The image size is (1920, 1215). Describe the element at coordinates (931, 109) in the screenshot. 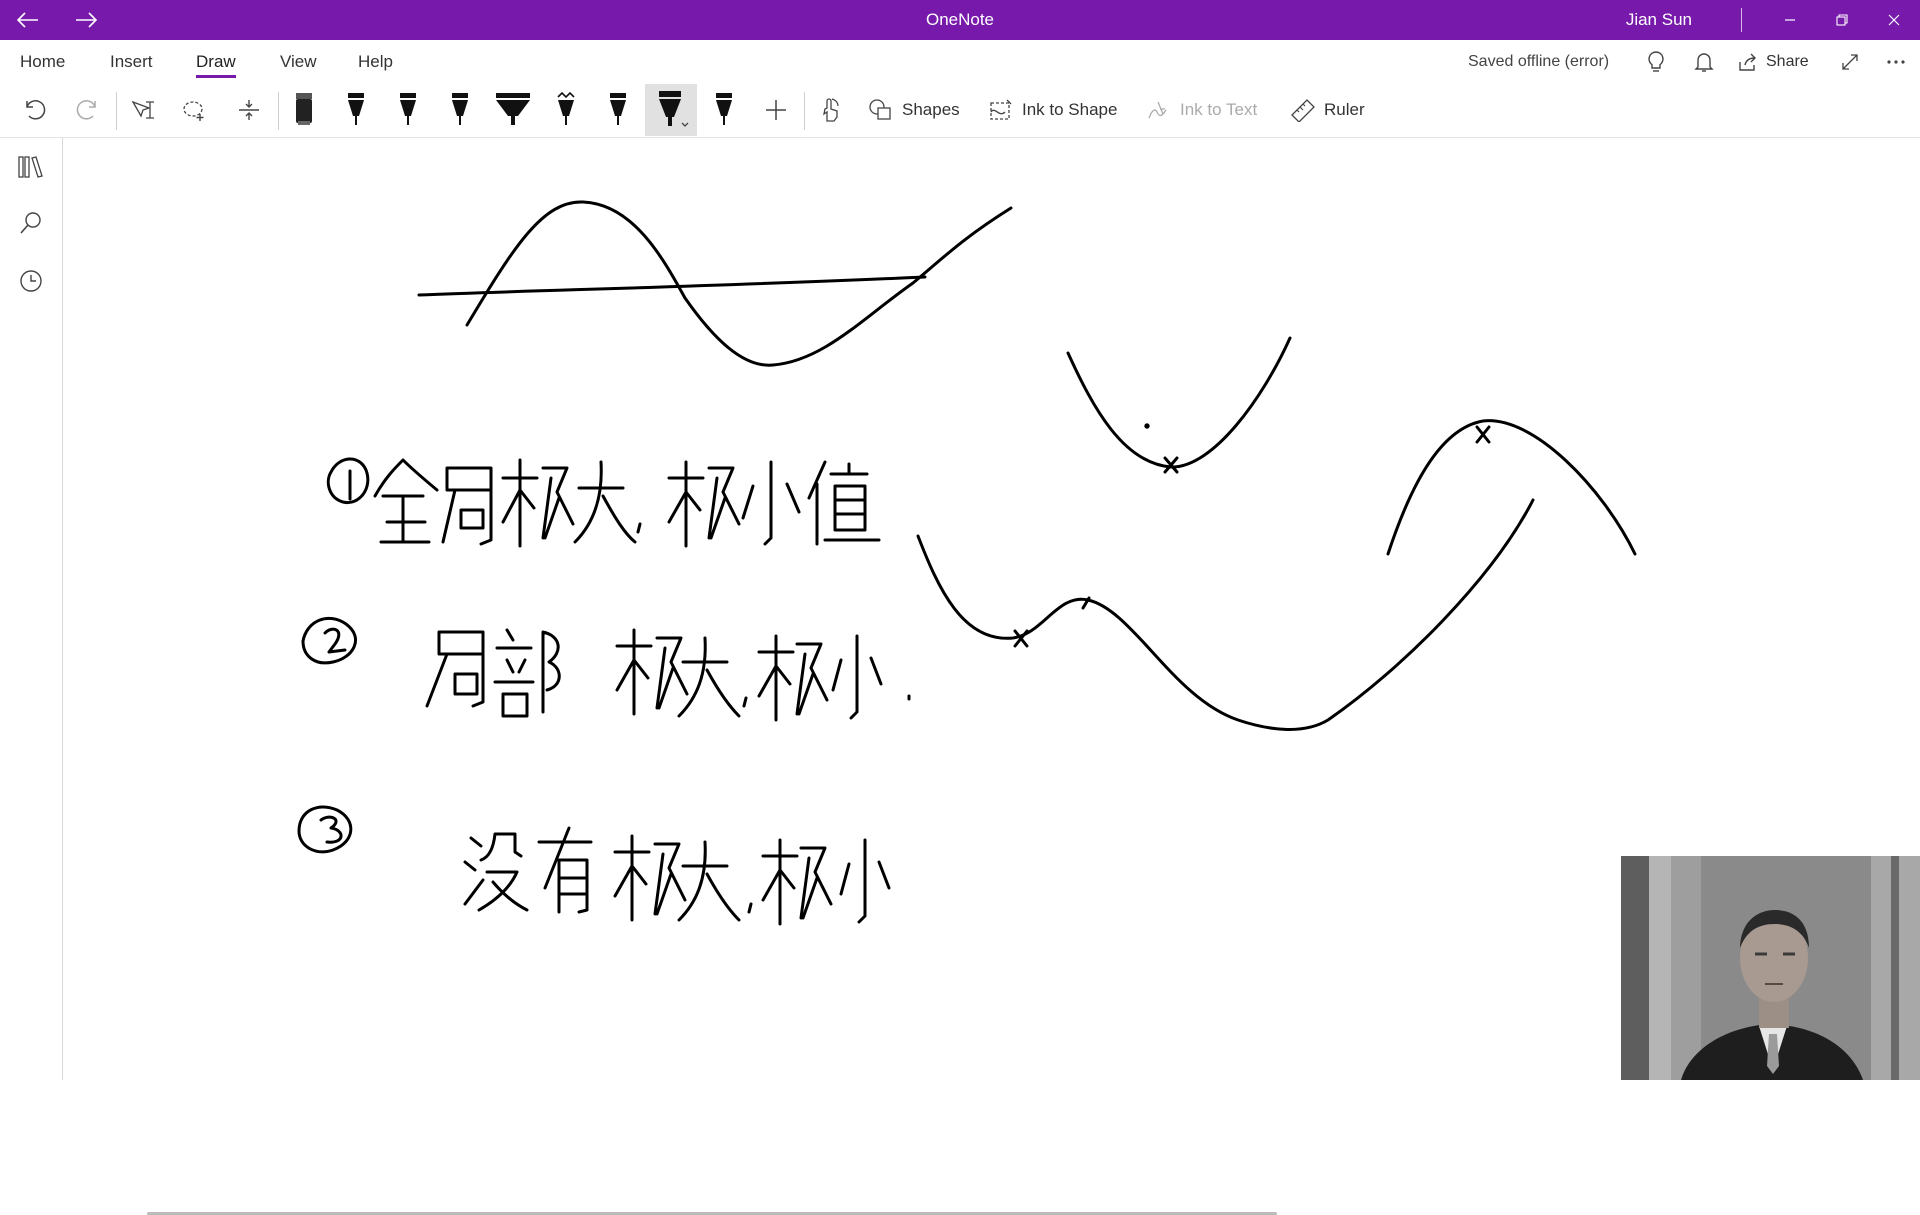

I see `shapes-label: Shapes` at that location.